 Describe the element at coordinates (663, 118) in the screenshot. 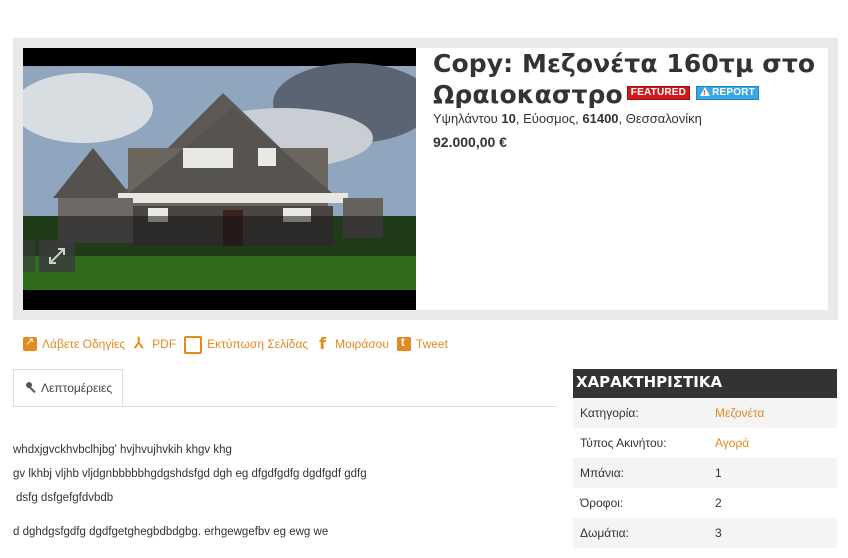

I see `address-city: Θεσσαλονίκη` at that location.